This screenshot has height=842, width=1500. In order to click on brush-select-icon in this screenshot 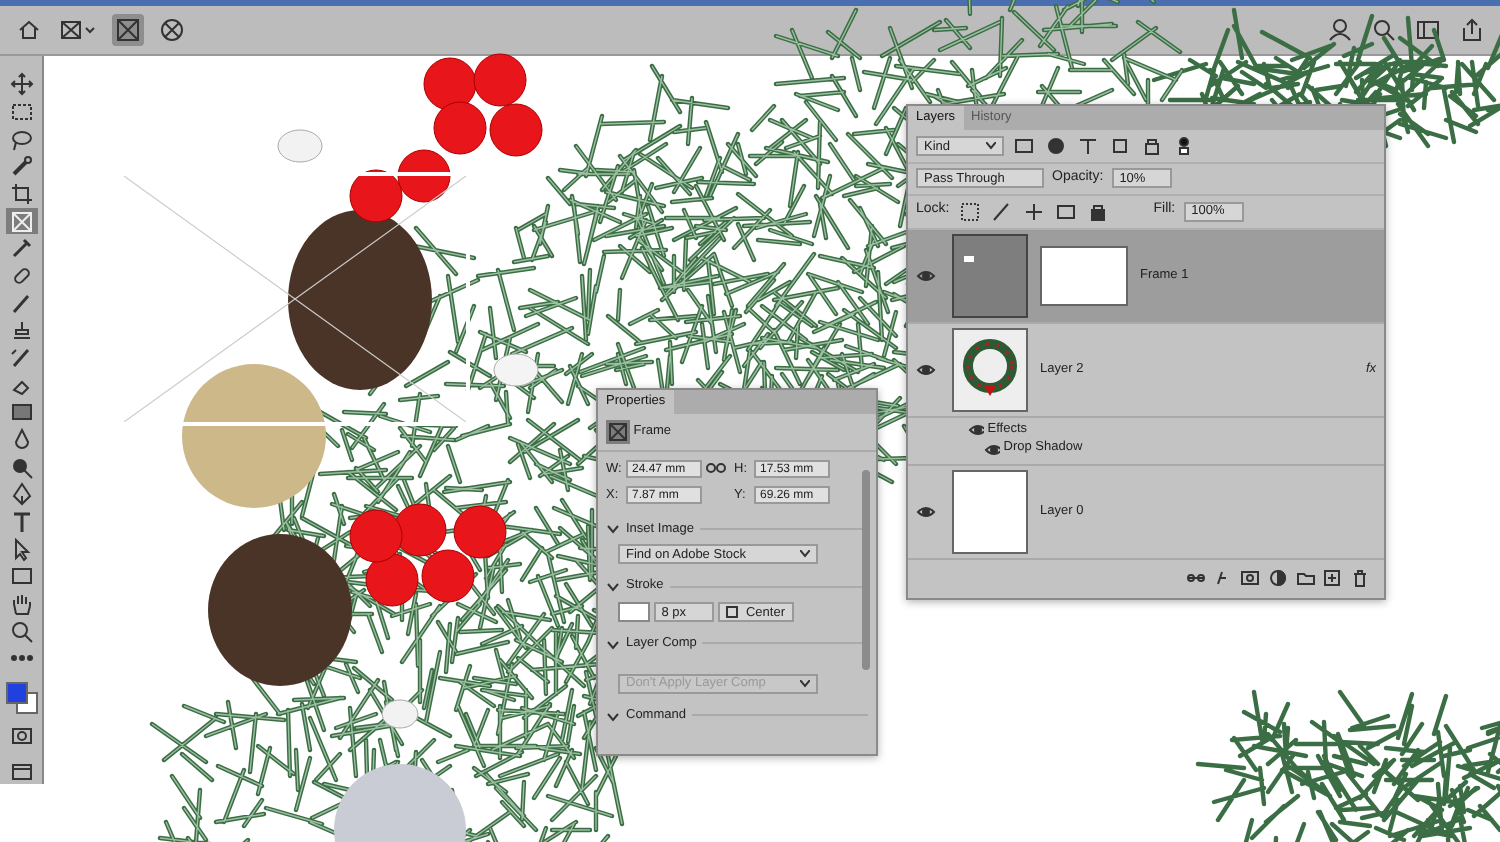, I will do `click(21, 166)`.